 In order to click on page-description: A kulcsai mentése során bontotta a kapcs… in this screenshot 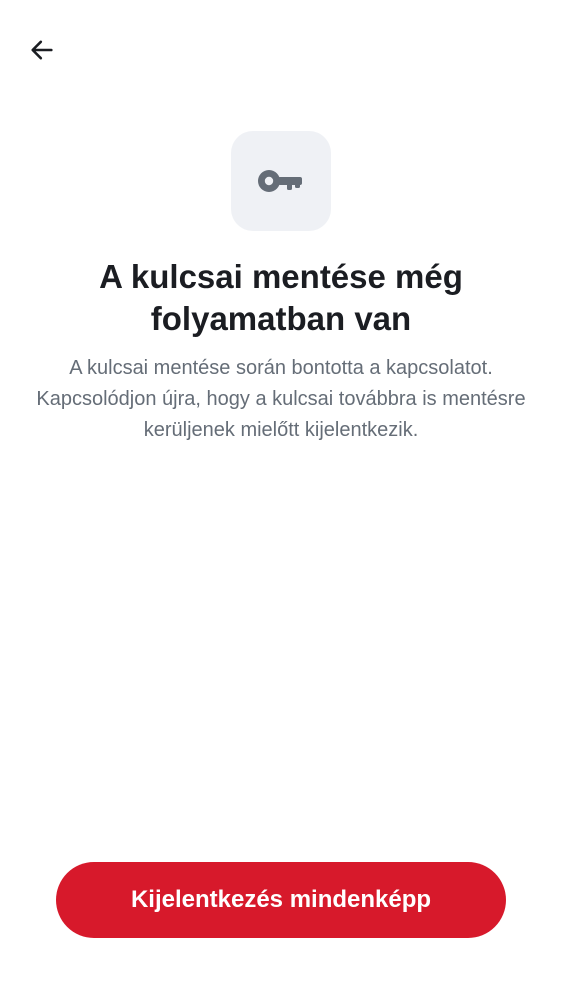, I will do `click(281, 399)`.